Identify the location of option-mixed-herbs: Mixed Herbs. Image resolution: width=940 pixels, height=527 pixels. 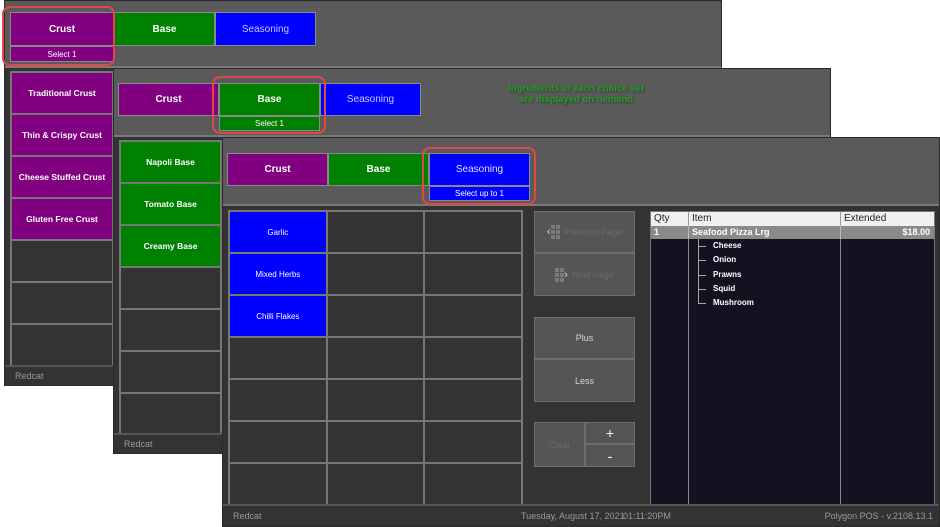
(278, 274).